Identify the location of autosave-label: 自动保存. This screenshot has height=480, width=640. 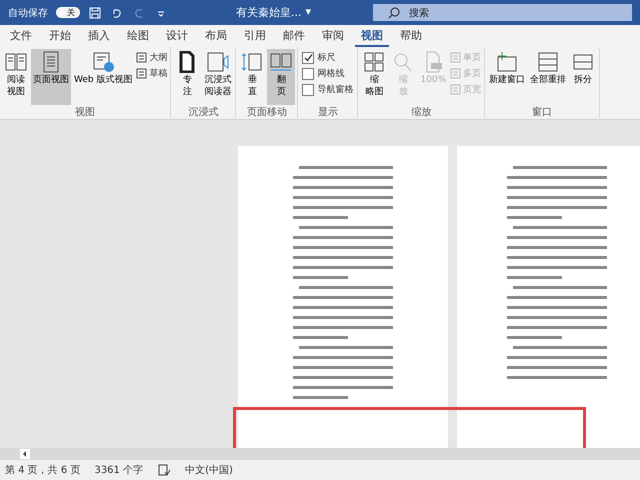
(28, 13).